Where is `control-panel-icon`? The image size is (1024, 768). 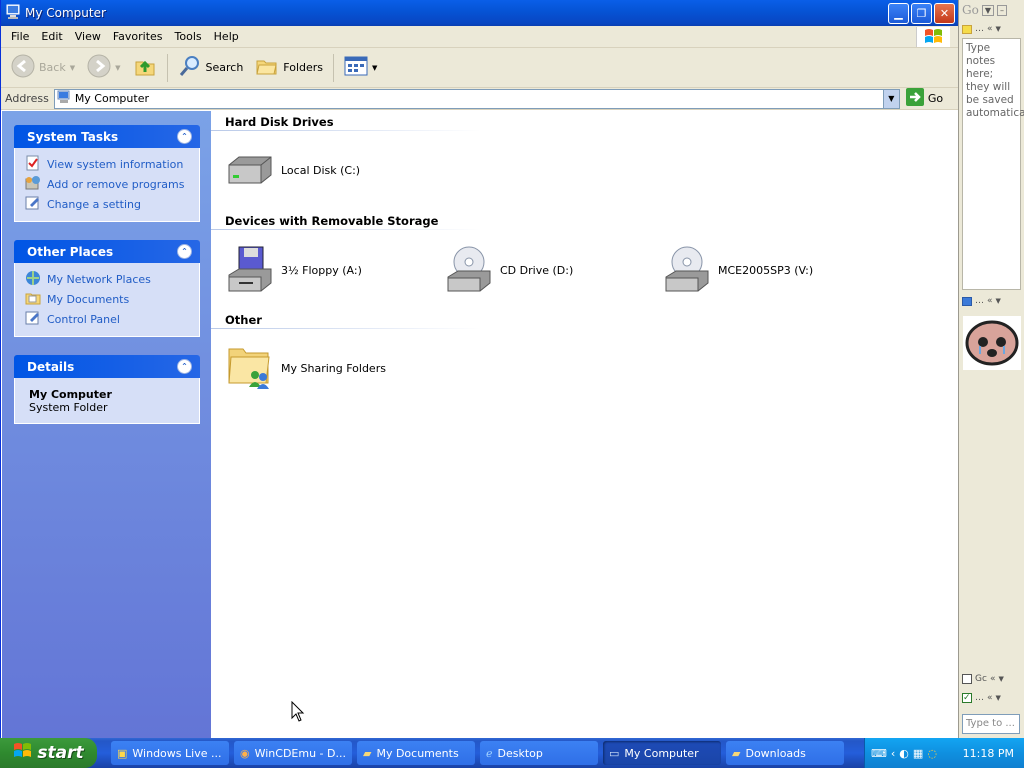 control-panel-icon is located at coordinates (33, 319).